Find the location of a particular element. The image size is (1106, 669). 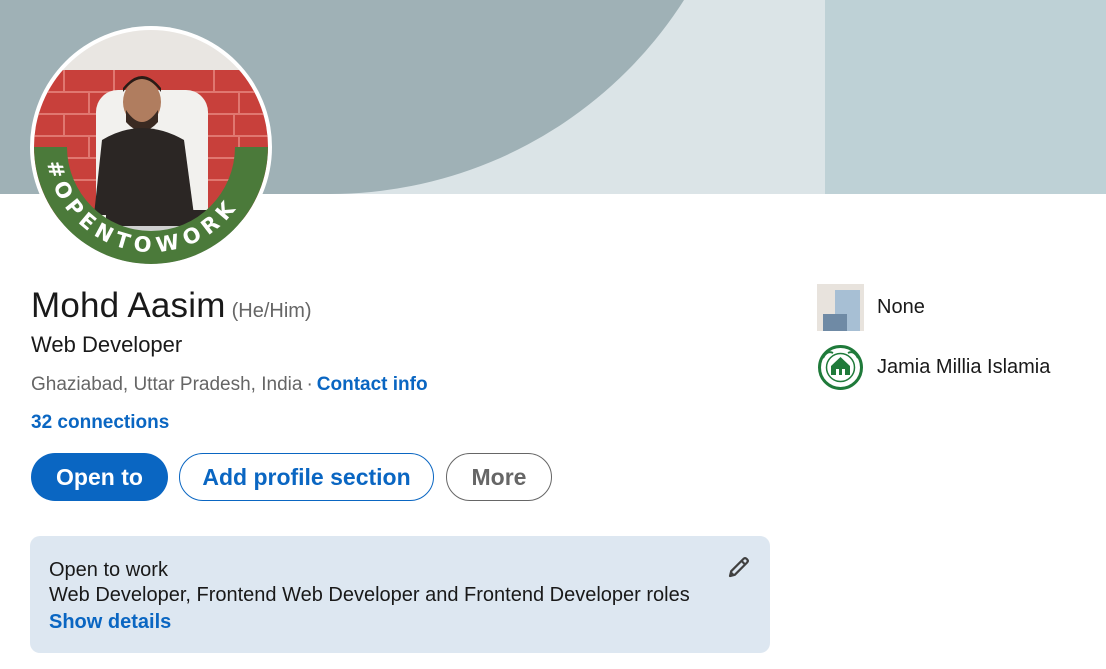

company-placeholder-logo is located at coordinates (840, 307).